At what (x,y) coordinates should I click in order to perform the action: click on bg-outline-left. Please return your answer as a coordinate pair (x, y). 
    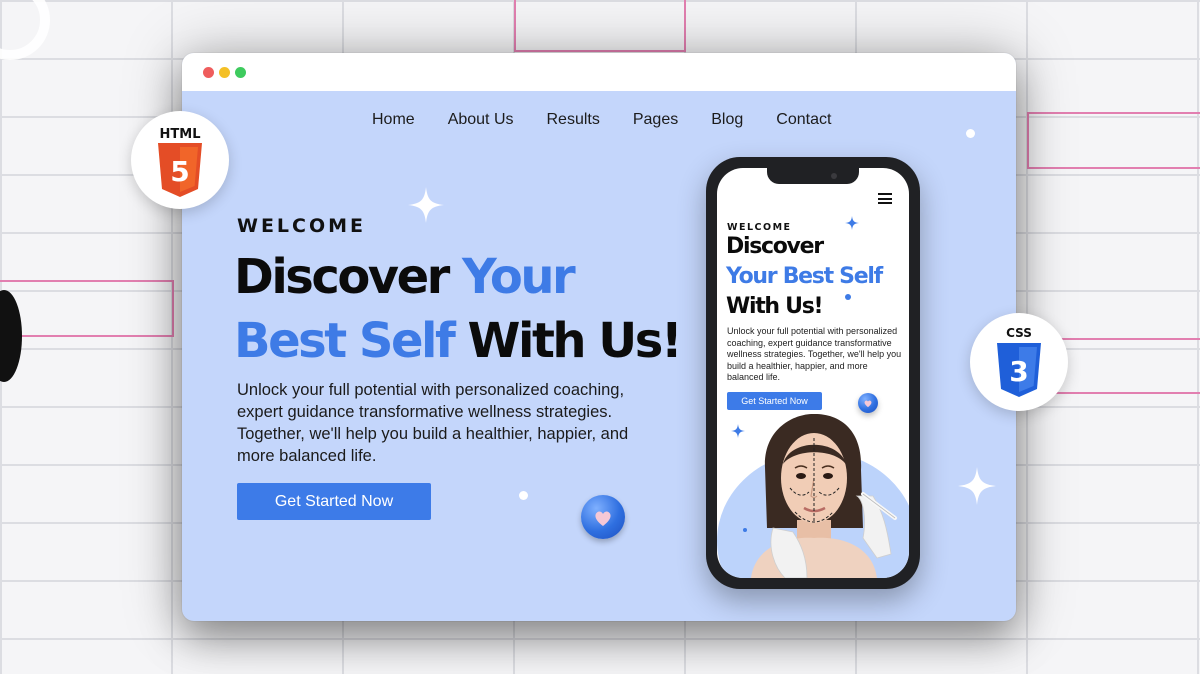
    Looking at the image, I should click on (87, 308).